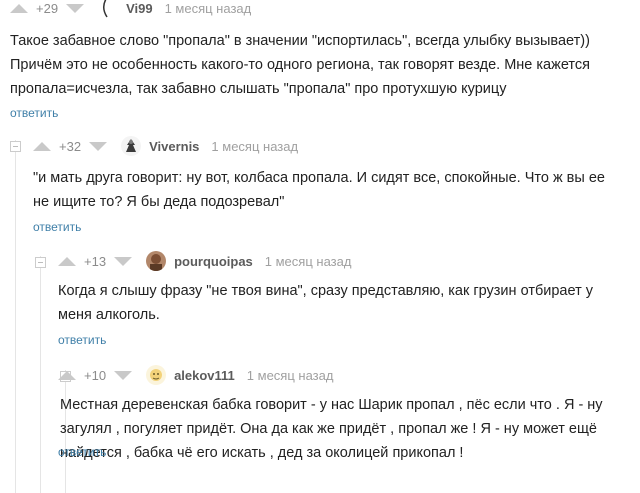  I want to click on comment-author: Vivernis, so click(174, 146).